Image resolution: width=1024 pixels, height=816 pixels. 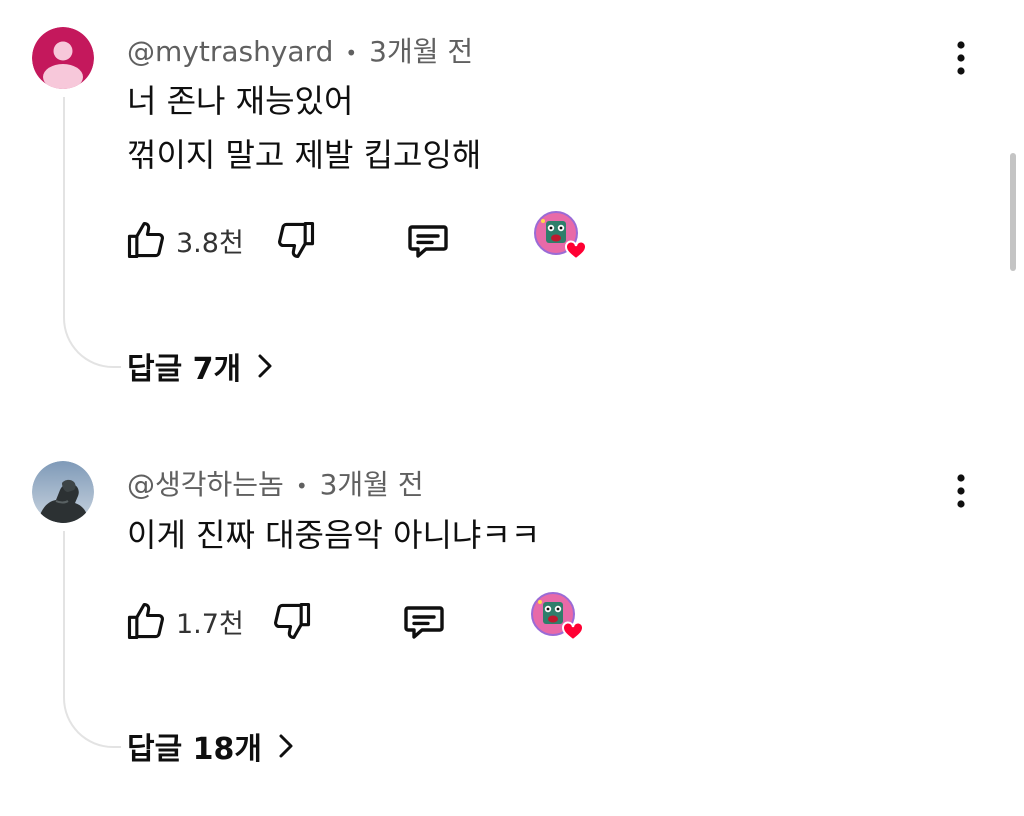 I want to click on comment-line: 이게 진짜 대중음악 아니냐ㅋㅋ, so click(x=334, y=535).